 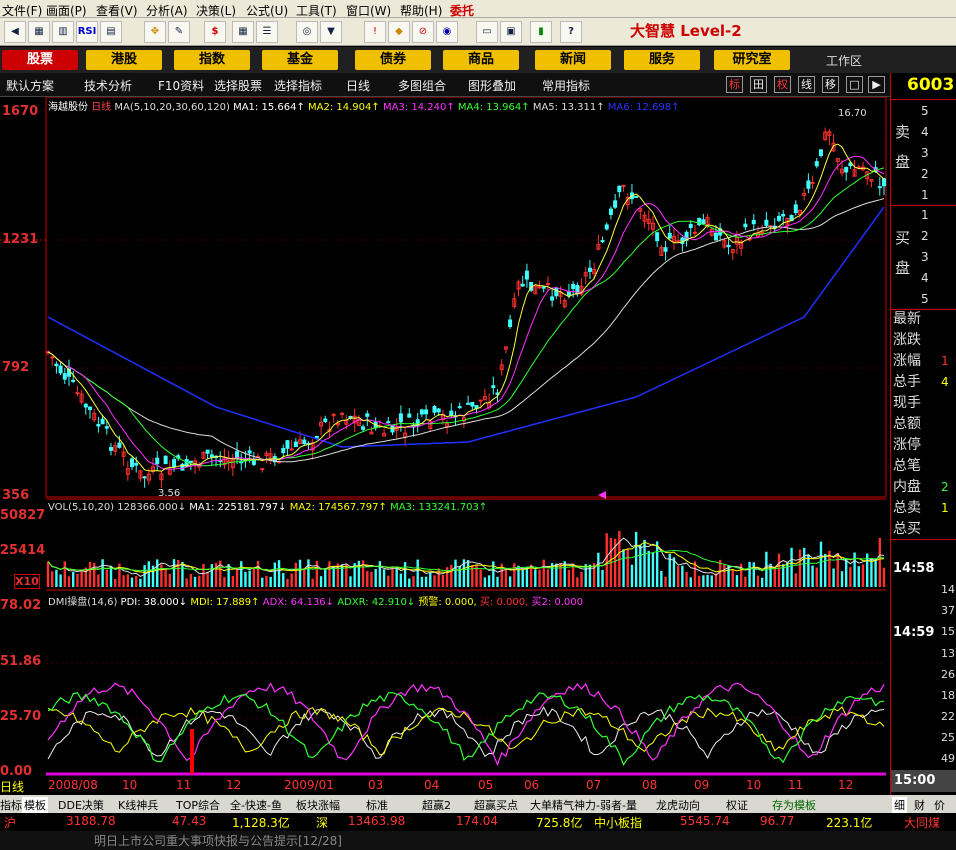 I want to click on btn-mark: 标, so click(x=734, y=84).